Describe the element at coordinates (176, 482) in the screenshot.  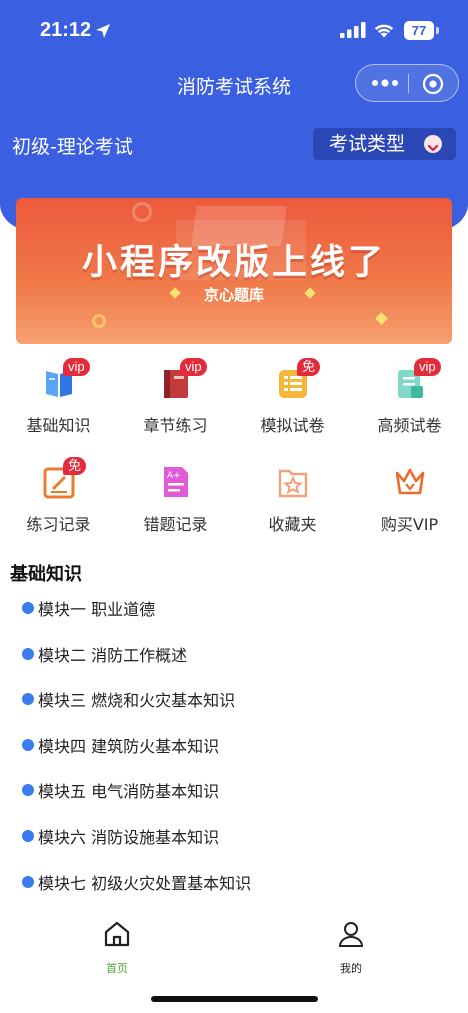
I see `wrong-answer-icon: A+` at that location.